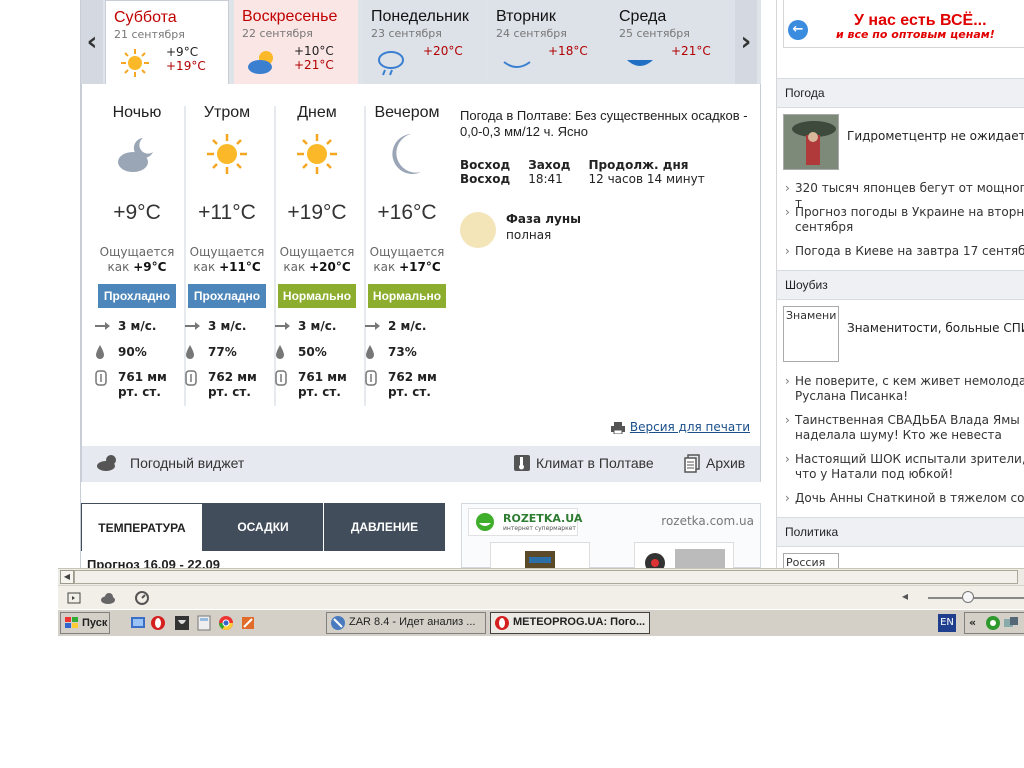  What do you see at coordinates (132, 352) in the screenshot?
I see `humidity-value: 90%` at bounding box center [132, 352].